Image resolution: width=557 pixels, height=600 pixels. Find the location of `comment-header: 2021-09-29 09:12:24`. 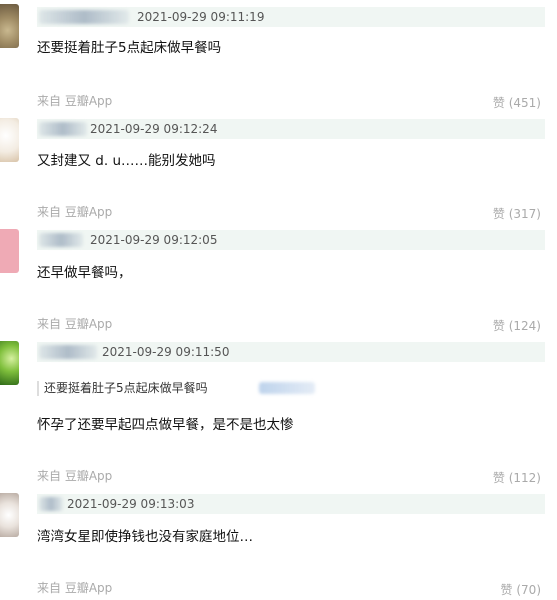

comment-header: 2021-09-29 09:12:24 is located at coordinates (291, 129).